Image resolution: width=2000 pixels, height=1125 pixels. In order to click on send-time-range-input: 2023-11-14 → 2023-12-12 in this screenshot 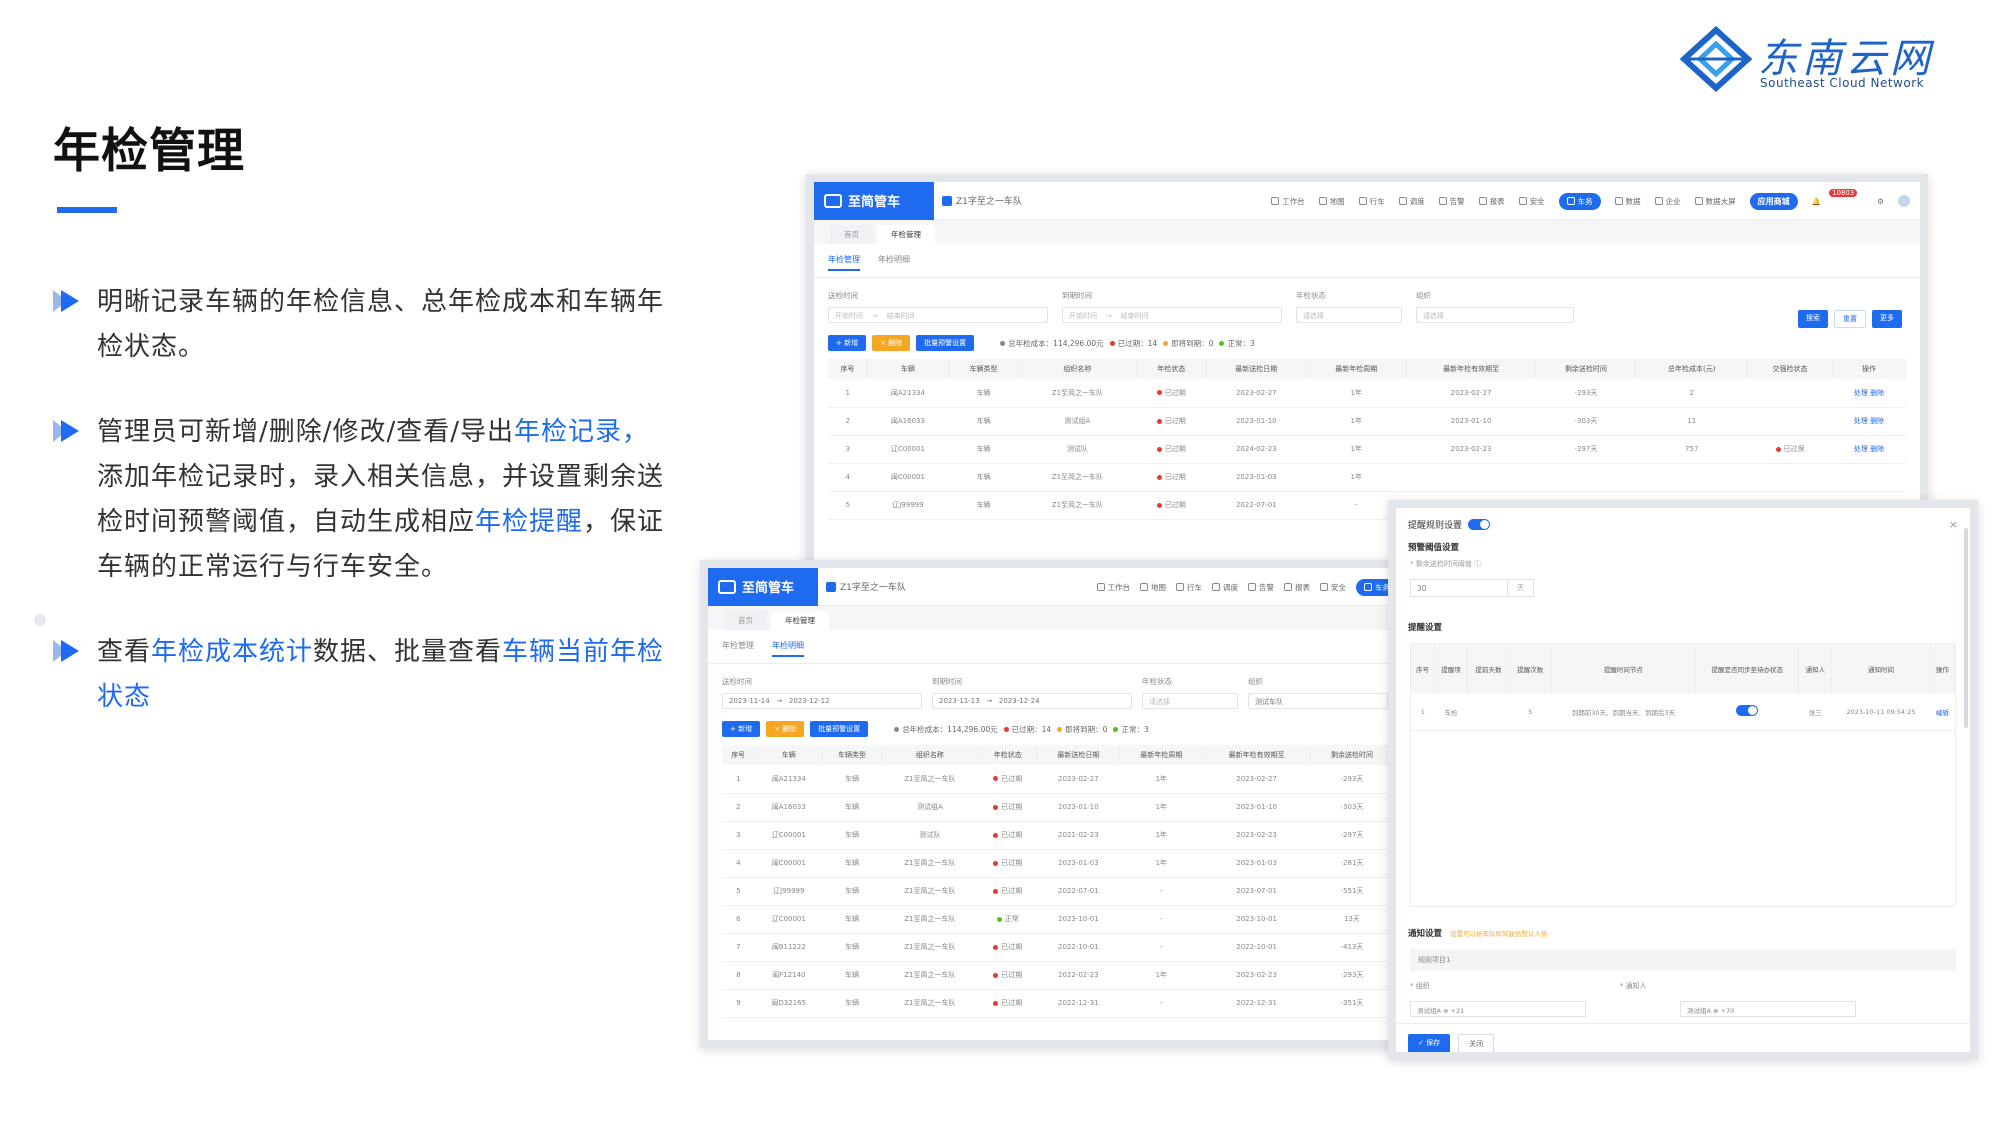, I will do `click(822, 701)`.